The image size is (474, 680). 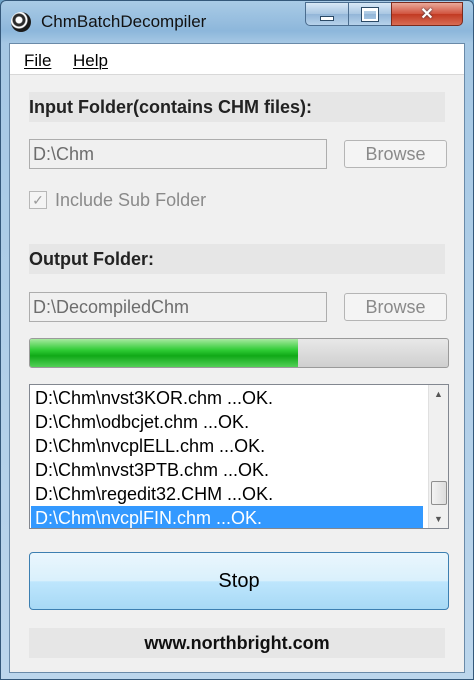 I want to click on input-browse-button: Browse, so click(x=395, y=154).